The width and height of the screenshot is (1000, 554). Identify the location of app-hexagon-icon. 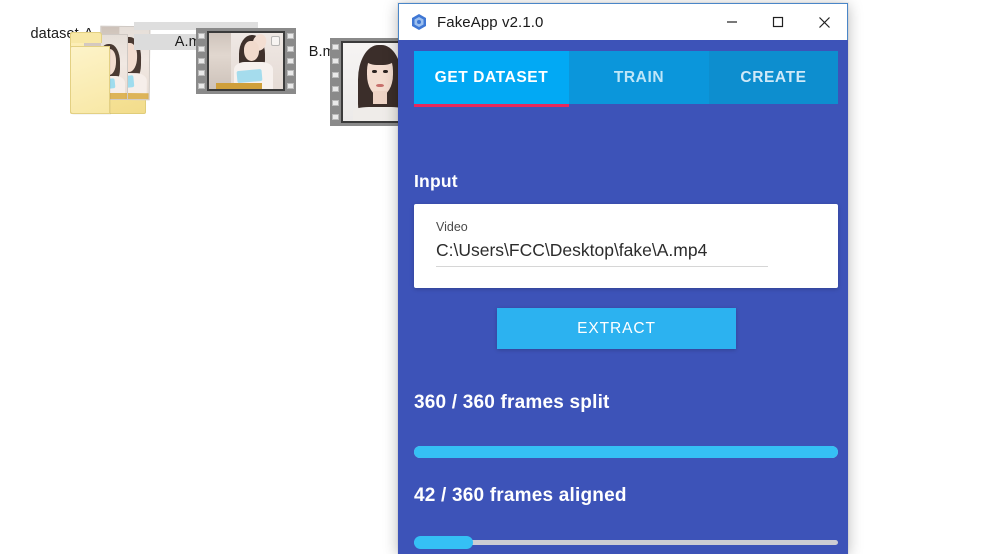
(419, 22).